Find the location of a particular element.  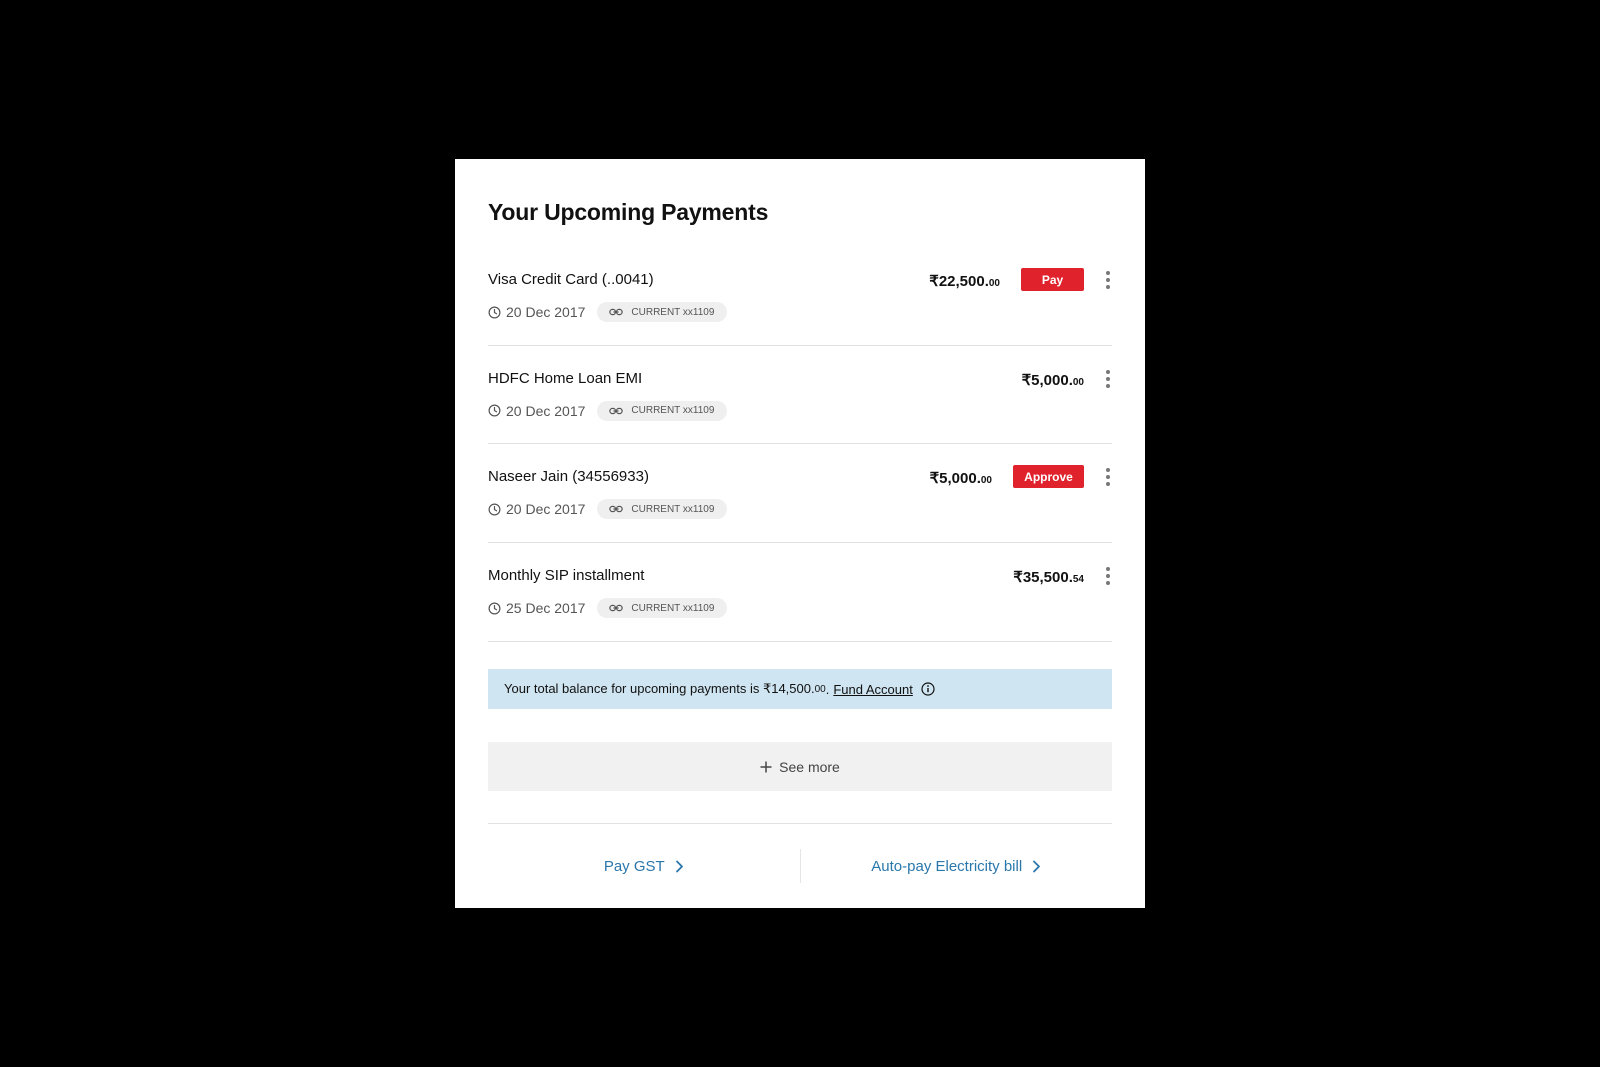

payment-name: Monthly SIP installment is located at coordinates (566, 576).